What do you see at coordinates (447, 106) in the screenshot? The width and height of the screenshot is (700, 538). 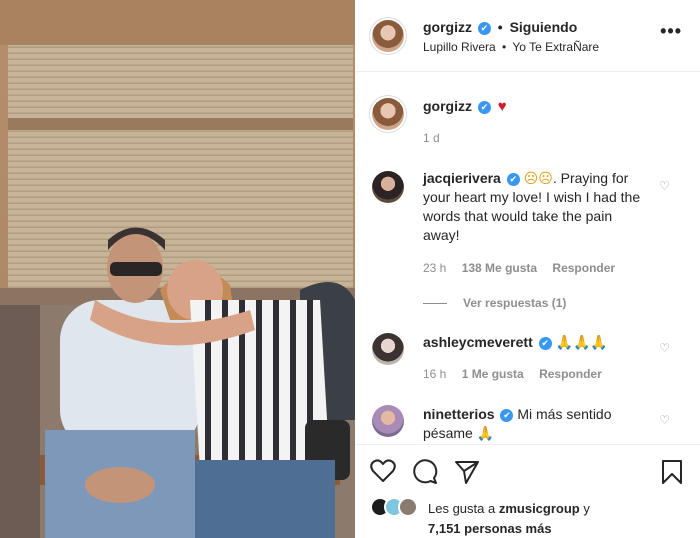 I see `caption-username: gorgizz` at bounding box center [447, 106].